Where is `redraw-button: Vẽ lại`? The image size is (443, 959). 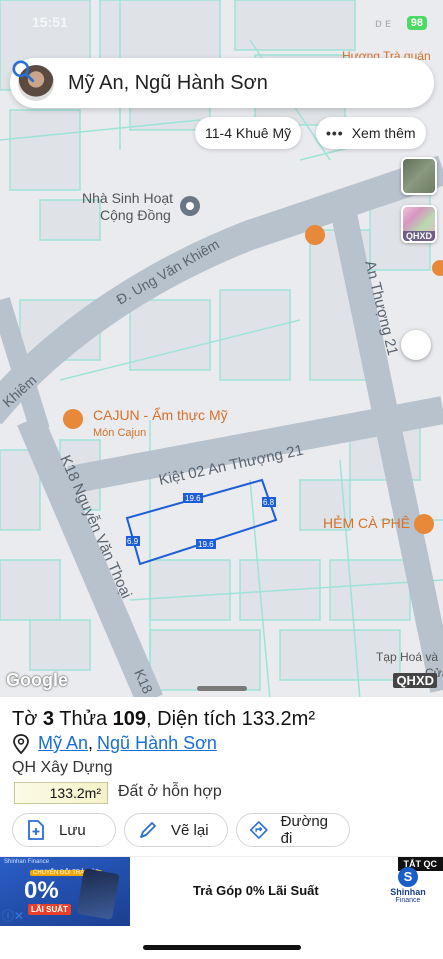 redraw-button: Vẽ lại is located at coordinates (176, 830).